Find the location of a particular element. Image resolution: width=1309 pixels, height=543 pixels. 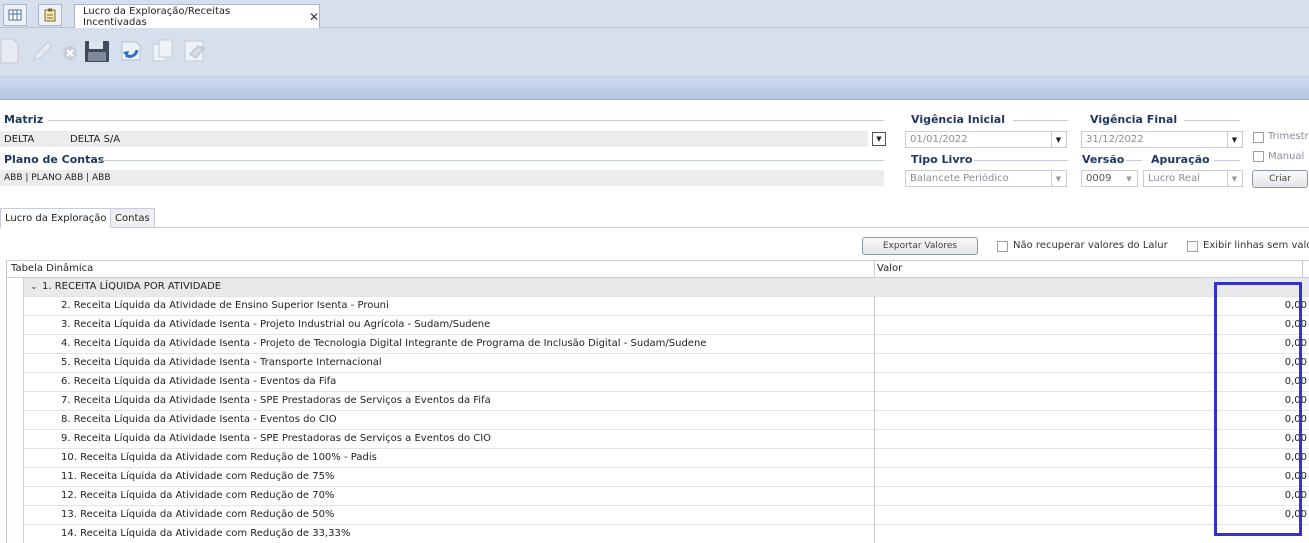

highlight-box is located at coordinates (1258, 409).